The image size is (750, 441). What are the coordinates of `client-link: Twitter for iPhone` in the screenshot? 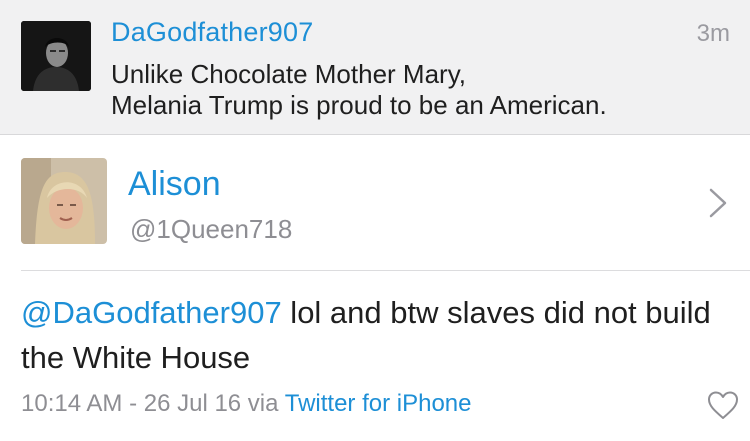 It's located at (378, 403).